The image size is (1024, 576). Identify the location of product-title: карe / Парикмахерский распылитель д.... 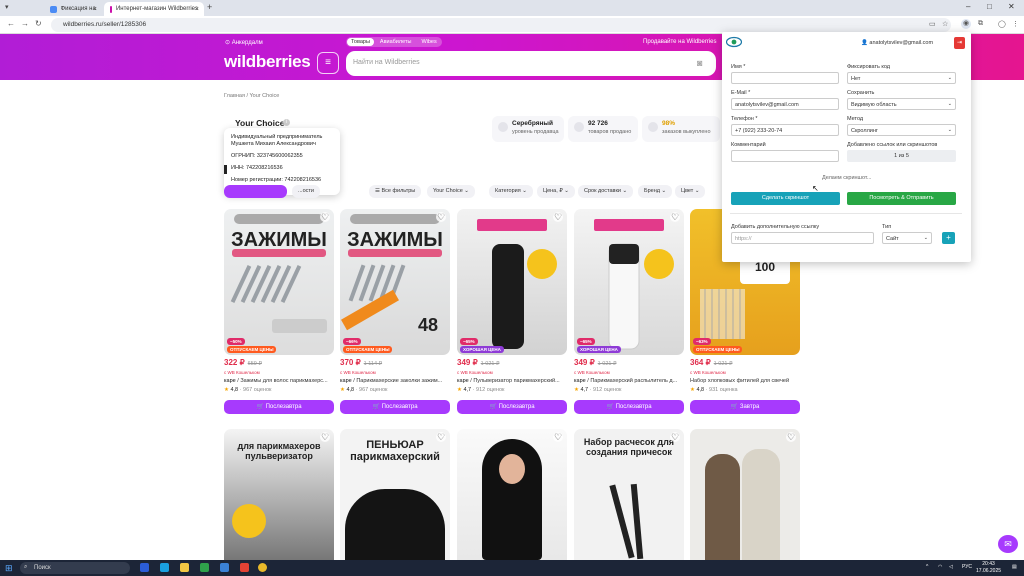
(629, 381).